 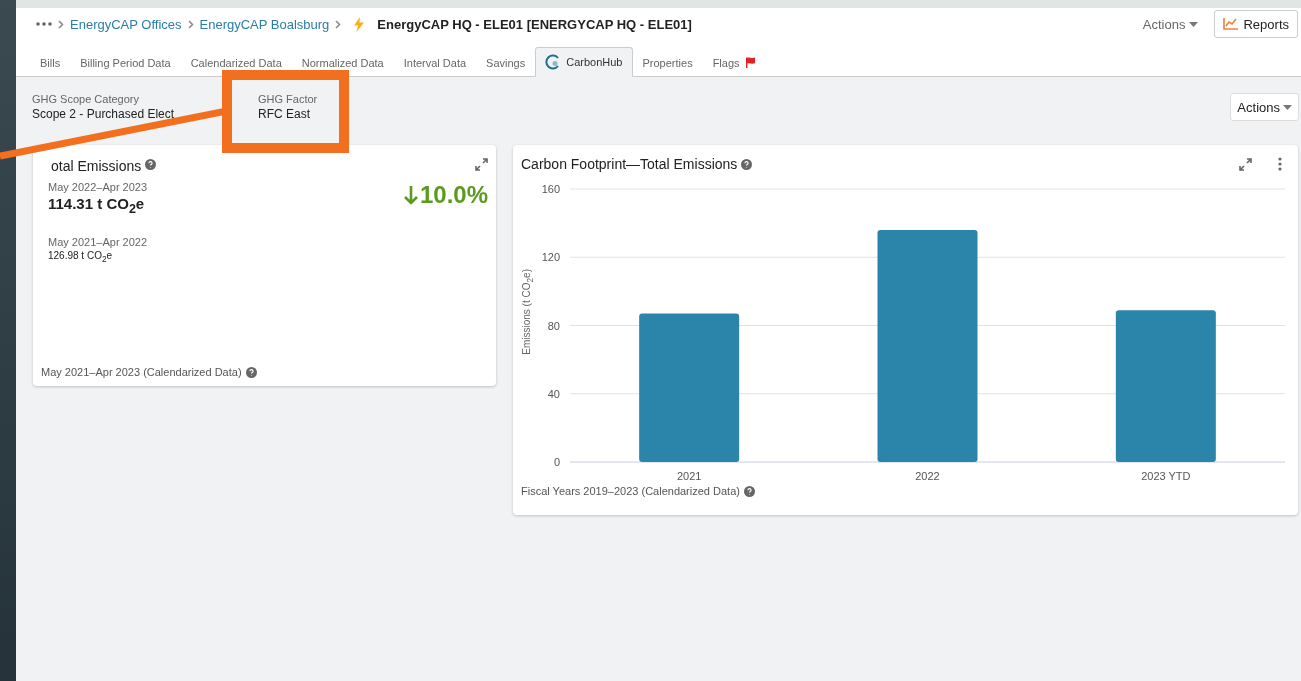 I want to click on field-label: GHG Factor, so click(x=288, y=99).